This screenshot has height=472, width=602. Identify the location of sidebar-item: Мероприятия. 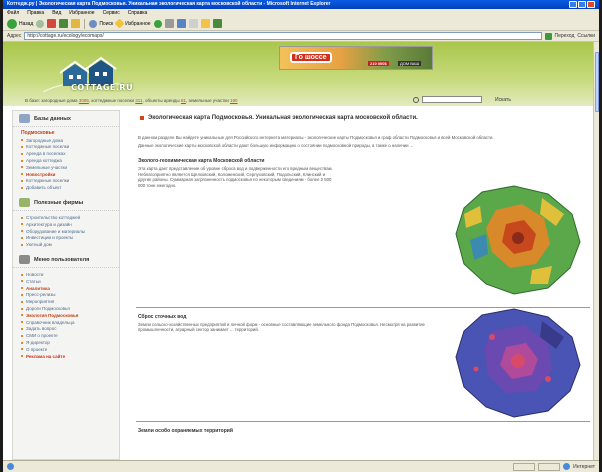
(70, 301).